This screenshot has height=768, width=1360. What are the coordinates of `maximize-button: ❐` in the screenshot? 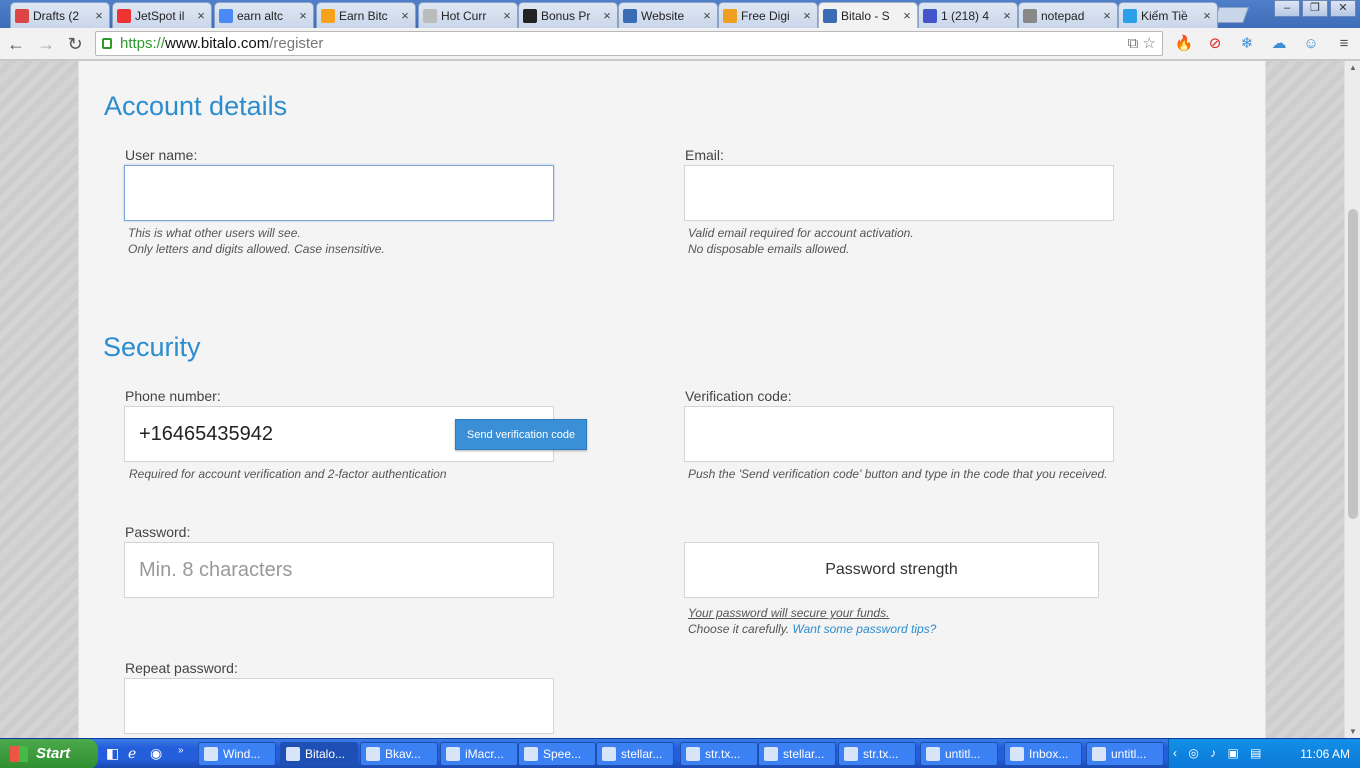 It's located at (1315, 8).